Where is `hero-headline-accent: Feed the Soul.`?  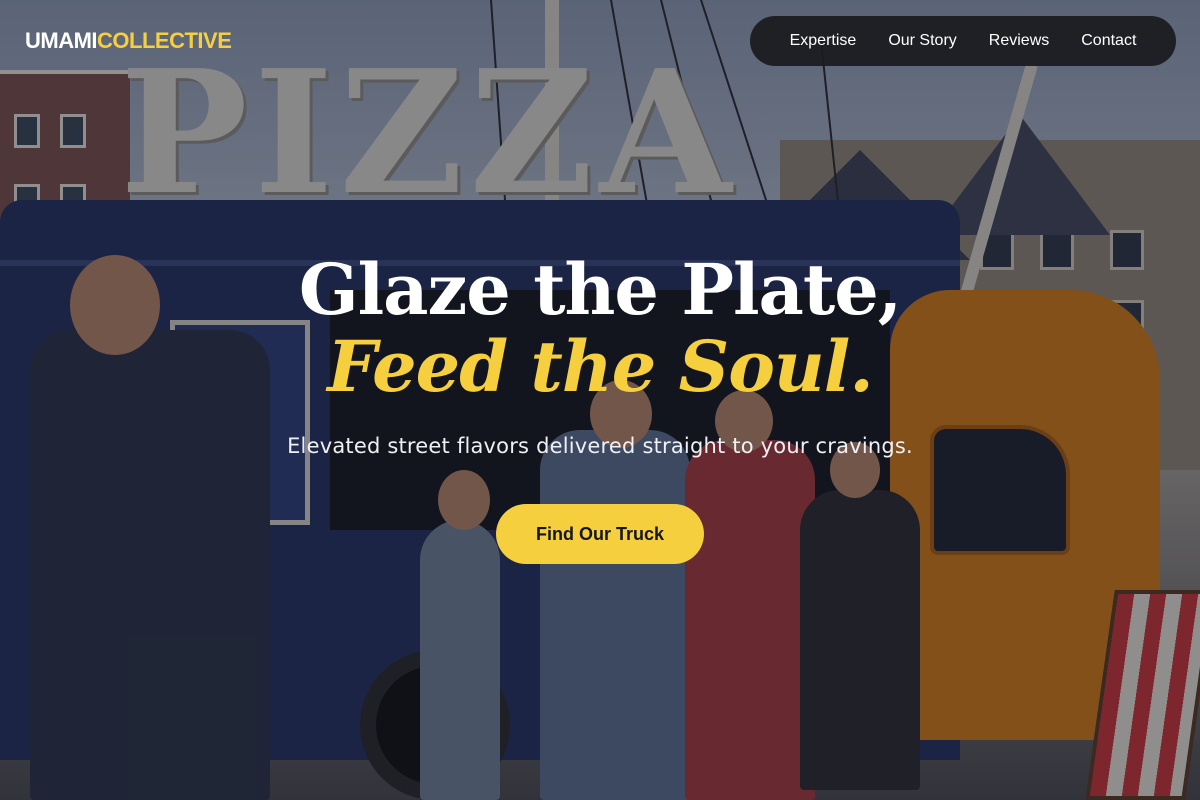
hero-headline-accent: Feed the Soul. is located at coordinates (600, 366).